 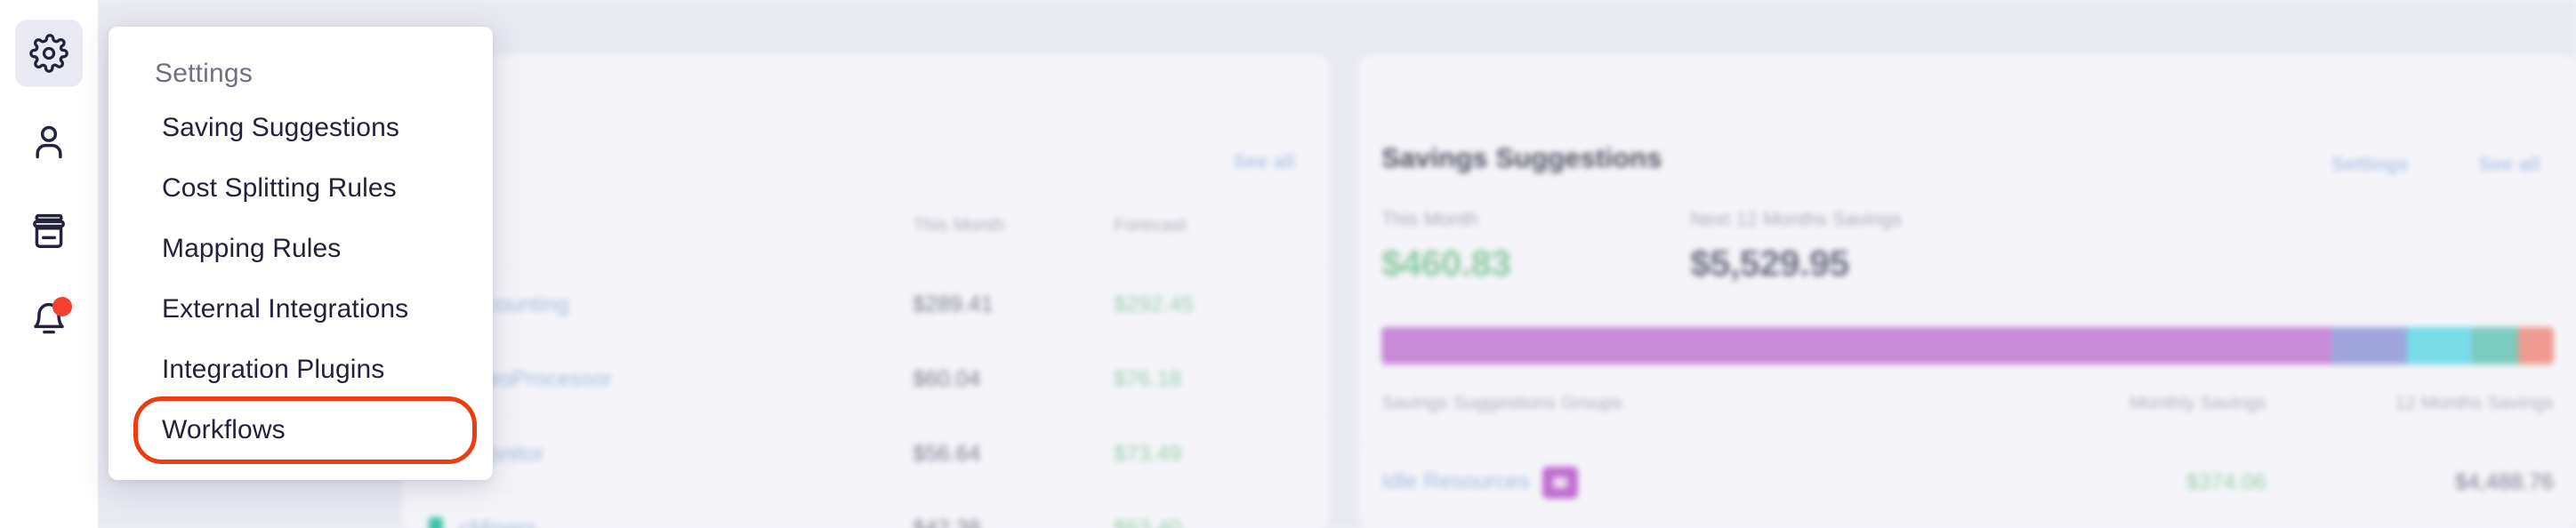 What do you see at coordinates (1560, 482) in the screenshot?
I see `image-badge-icon` at bounding box center [1560, 482].